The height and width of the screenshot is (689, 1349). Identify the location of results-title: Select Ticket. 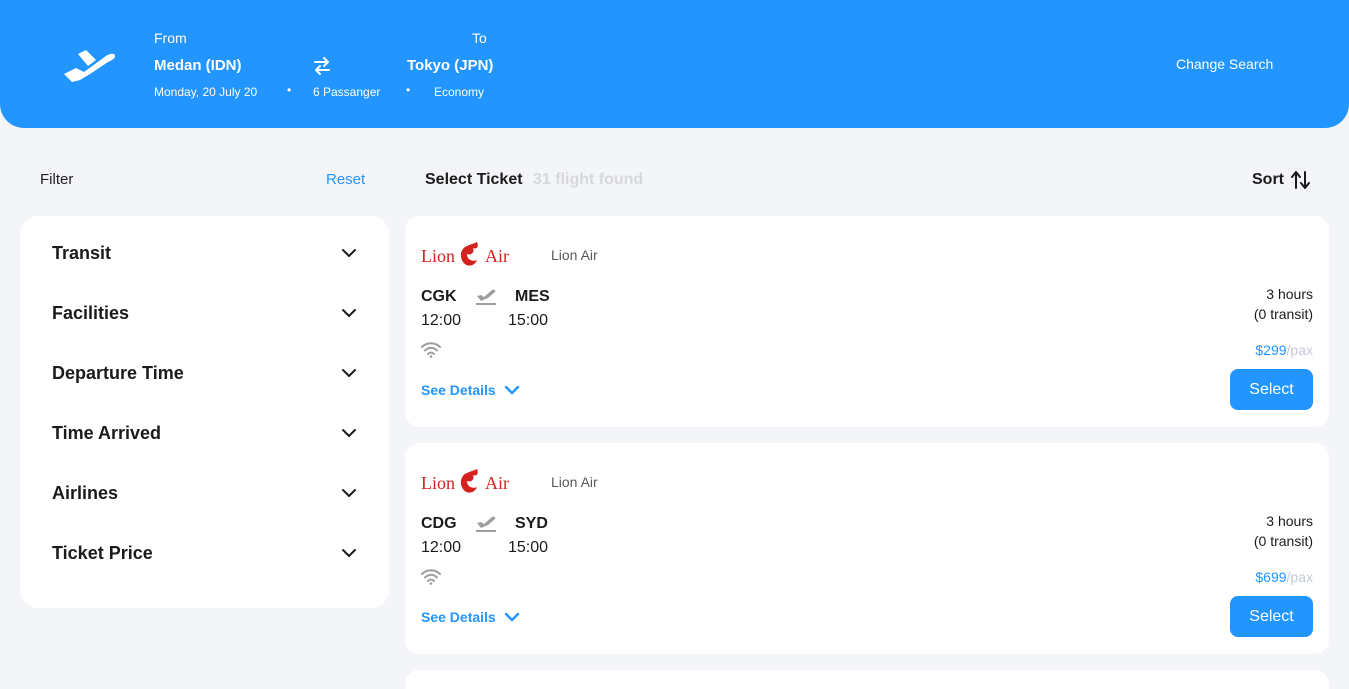
(474, 179).